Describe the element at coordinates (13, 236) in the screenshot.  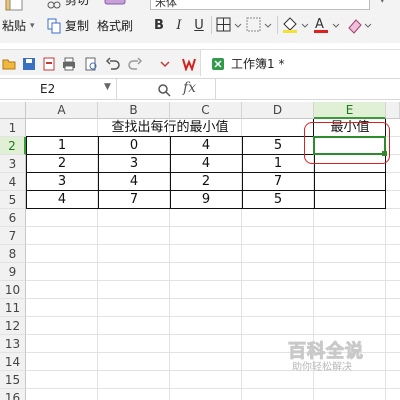
I see `row-header-7: 7` at that location.